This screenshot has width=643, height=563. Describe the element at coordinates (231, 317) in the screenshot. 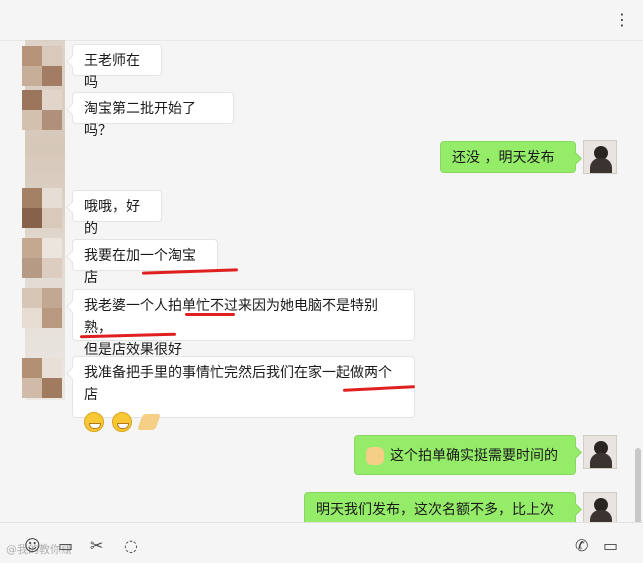

I see `message-text-line: 我老婆一个人拍单忙不过来因为她电脑不是特别熟，` at that location.